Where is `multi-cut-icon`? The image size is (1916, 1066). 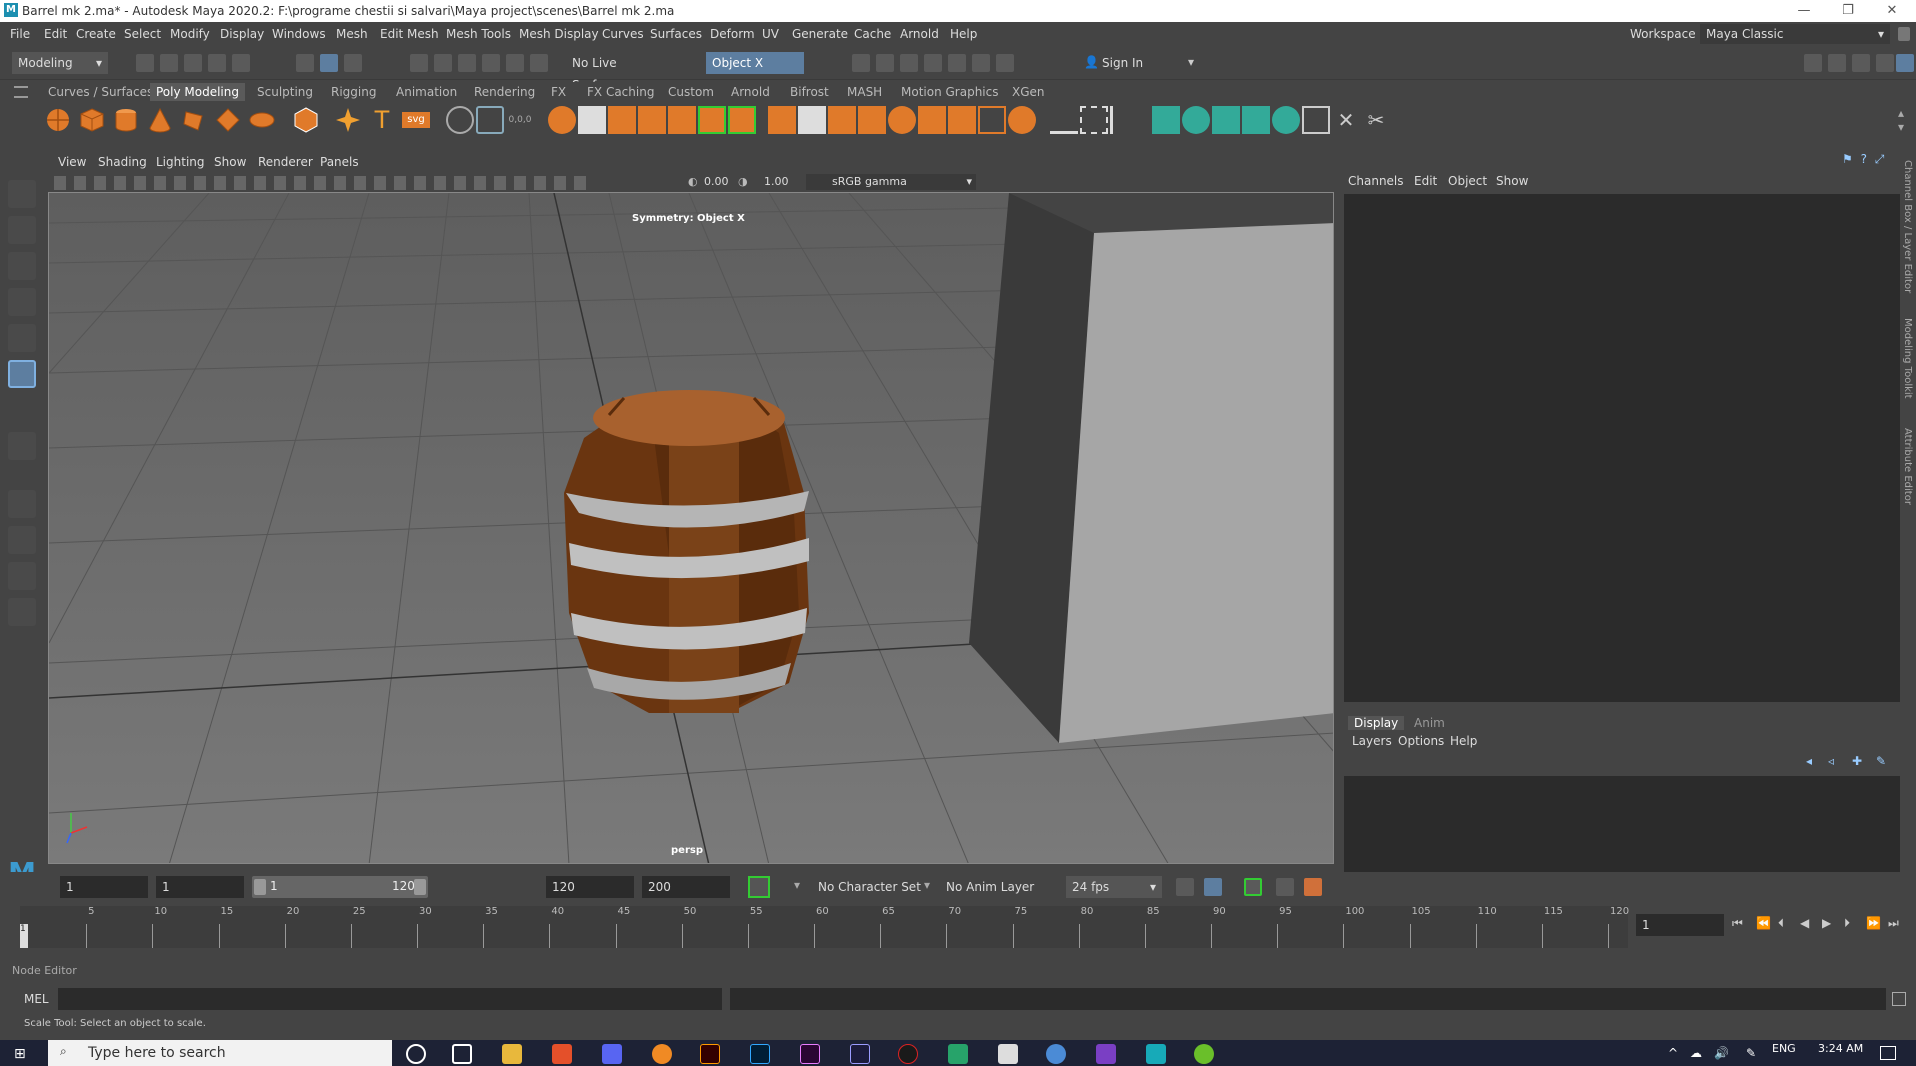
multi-cut-icon is located at coordinates (1064, 120).